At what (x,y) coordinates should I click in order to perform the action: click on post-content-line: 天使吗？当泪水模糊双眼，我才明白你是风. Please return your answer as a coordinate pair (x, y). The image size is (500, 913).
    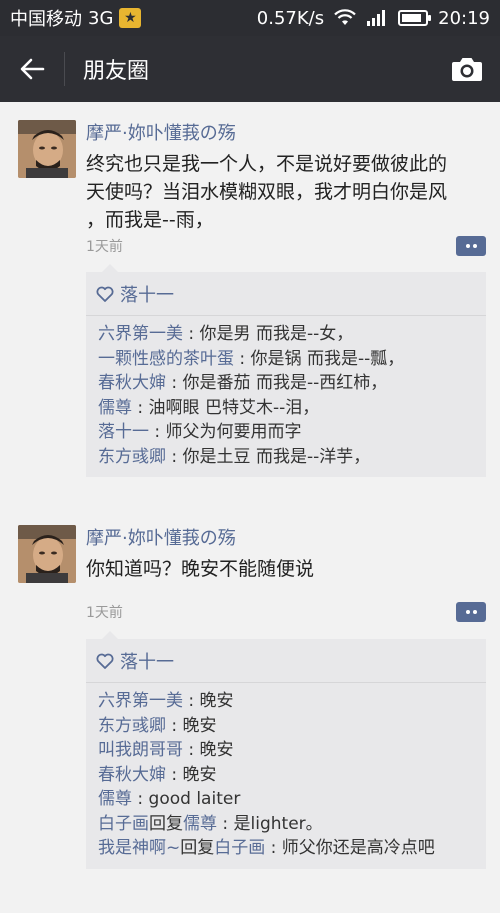
    Looking at the image, I should click on (267, 192).